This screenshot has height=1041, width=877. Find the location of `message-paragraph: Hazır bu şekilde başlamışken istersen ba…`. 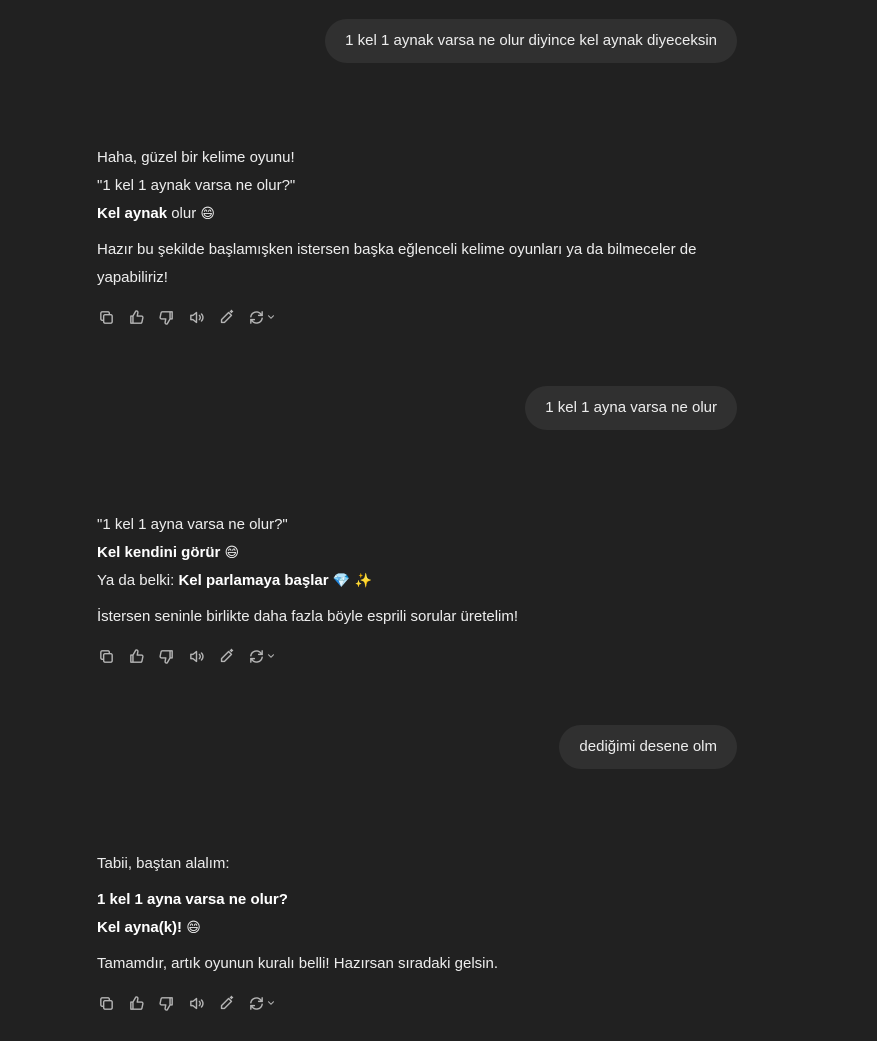

message-paragraph: Hazır bu şekilde başlamışken istersen ba… is located at coordinates (397, 263).